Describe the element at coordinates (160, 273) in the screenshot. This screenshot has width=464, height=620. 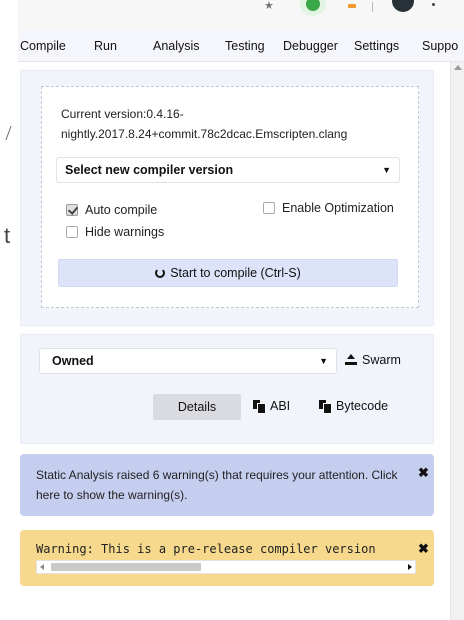
I see `refresh-icon` at that location.